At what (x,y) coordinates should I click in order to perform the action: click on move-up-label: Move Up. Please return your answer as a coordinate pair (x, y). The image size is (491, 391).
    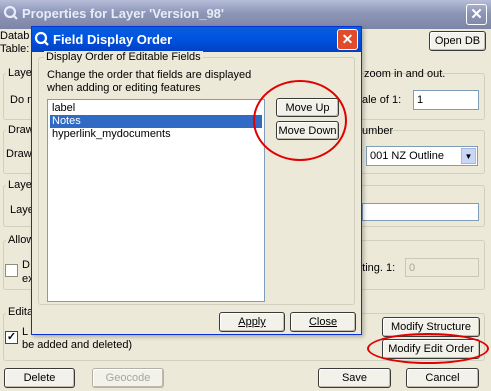
    Looking at the image, I should click on (307, 108).